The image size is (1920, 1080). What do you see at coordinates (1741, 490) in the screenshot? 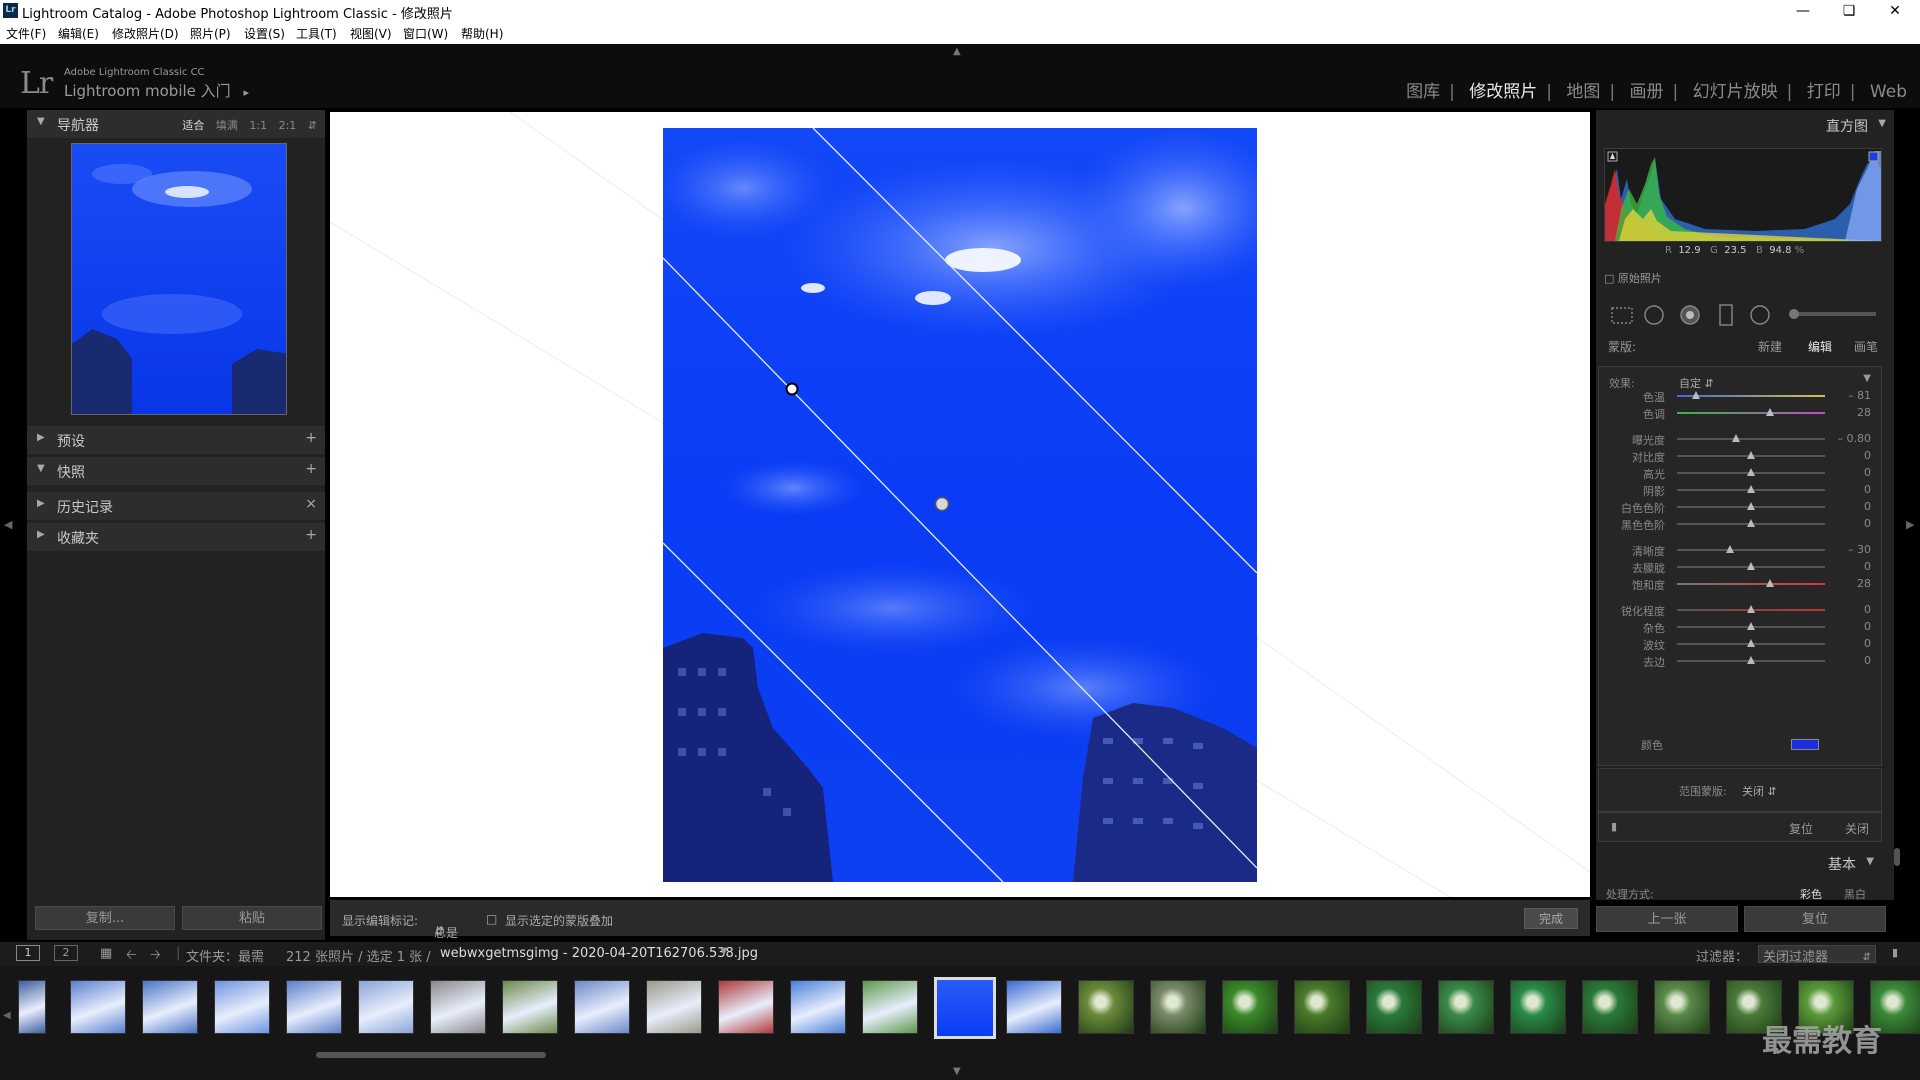
I see `slider-5: 阴影 0` at bounding box center [1741, 490].